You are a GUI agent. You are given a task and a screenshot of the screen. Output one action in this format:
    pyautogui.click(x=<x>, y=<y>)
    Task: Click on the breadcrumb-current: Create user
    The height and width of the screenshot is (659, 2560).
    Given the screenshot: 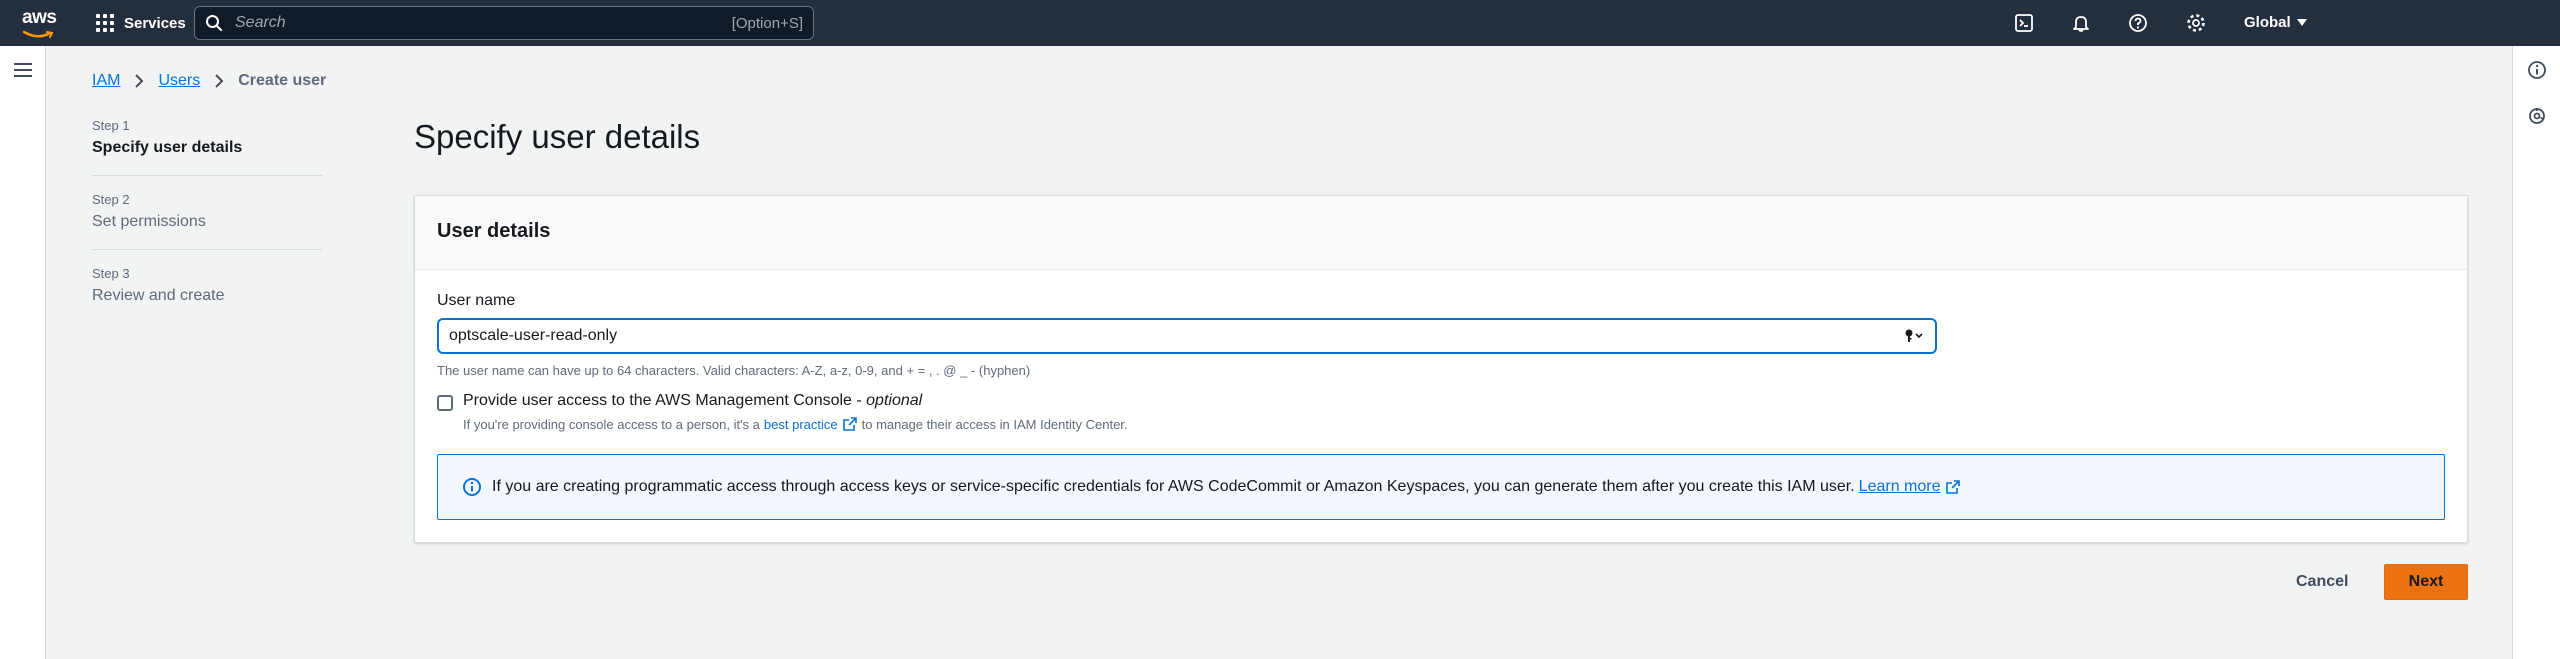 What is the action you would take?
    pyautogui.click(x=282, y=80)
    